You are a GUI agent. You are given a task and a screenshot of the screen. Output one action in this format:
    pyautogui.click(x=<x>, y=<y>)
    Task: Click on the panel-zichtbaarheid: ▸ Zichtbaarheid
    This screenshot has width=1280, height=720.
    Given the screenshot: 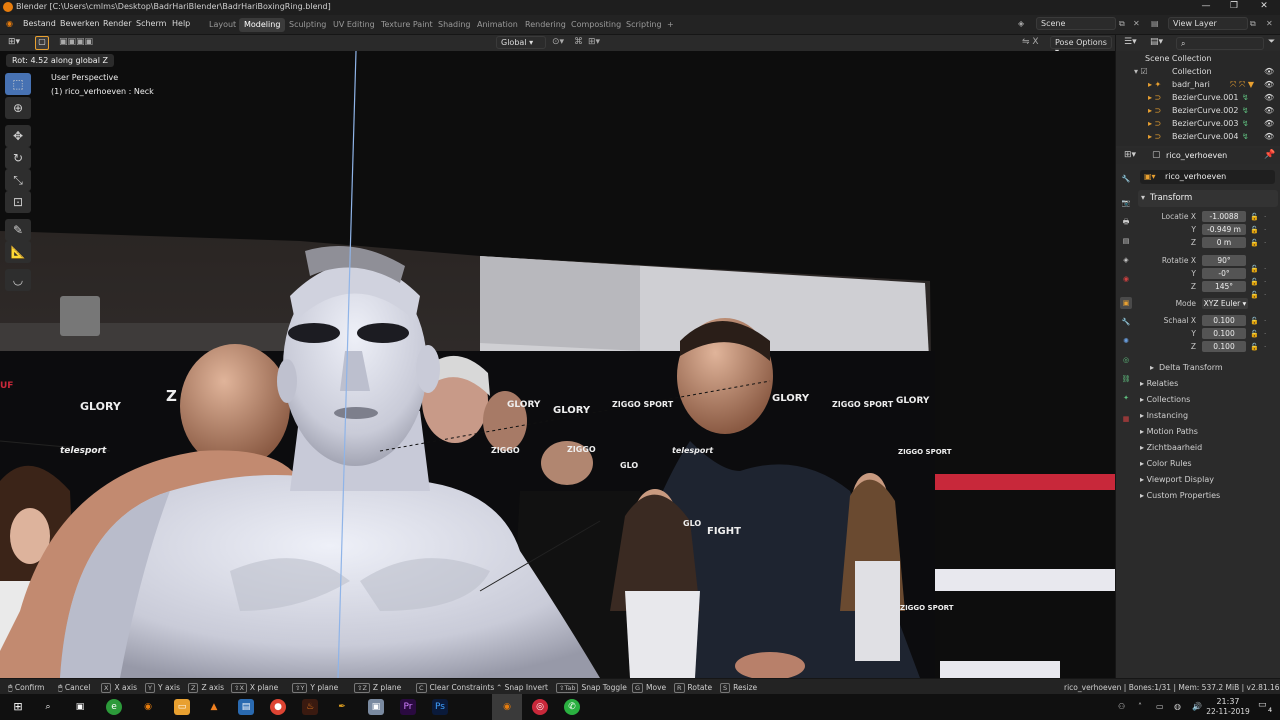 What is the action you would take?
    pyautogui.click(x=1171, y=447)
    